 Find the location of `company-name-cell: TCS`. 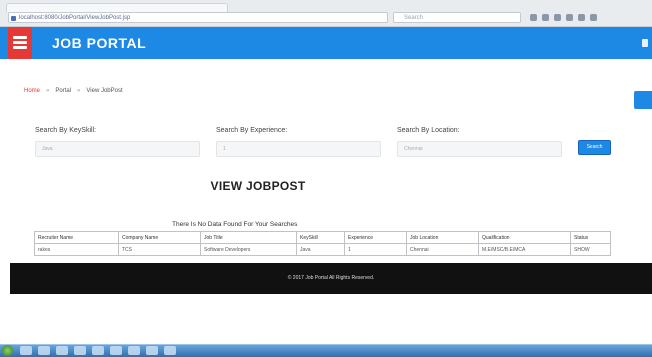

company-name-cell: TCS is located at coordinates (159, 249).